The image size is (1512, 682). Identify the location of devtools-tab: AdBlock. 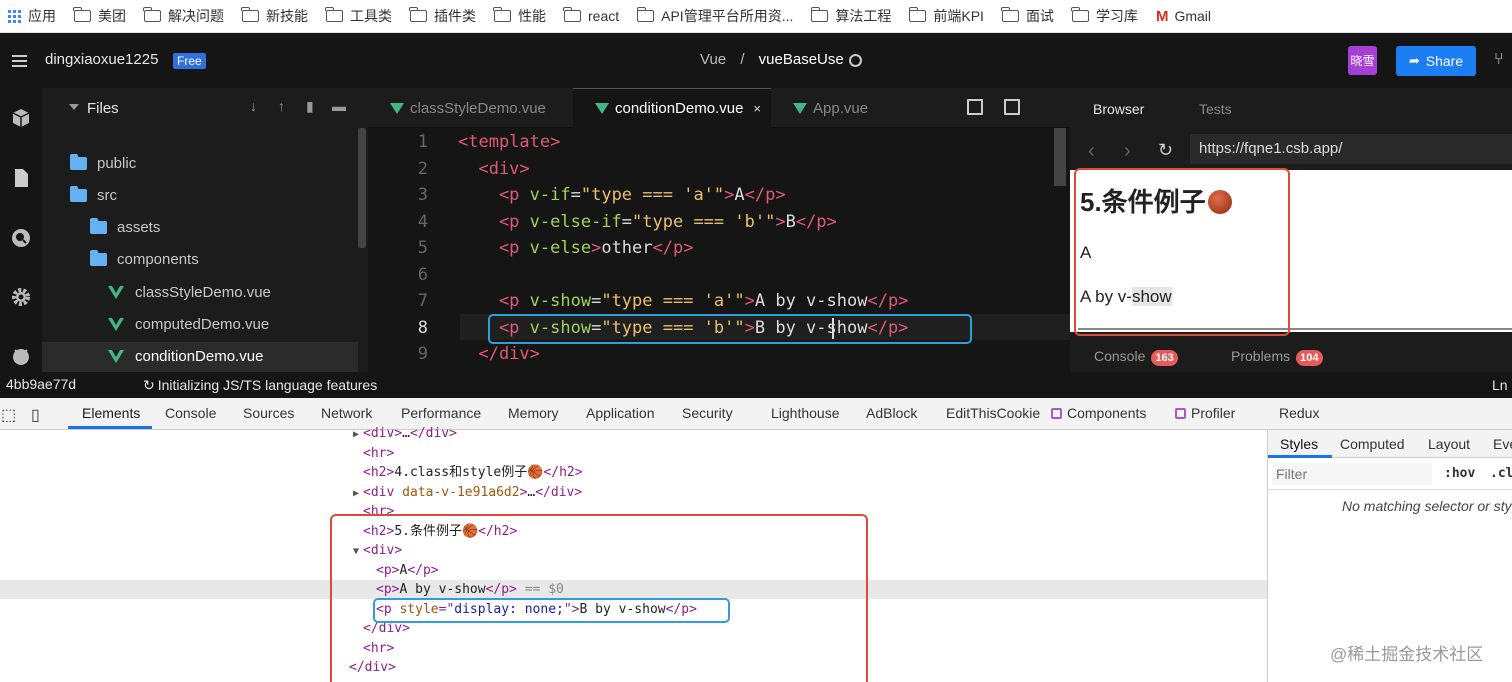
(891, 413).